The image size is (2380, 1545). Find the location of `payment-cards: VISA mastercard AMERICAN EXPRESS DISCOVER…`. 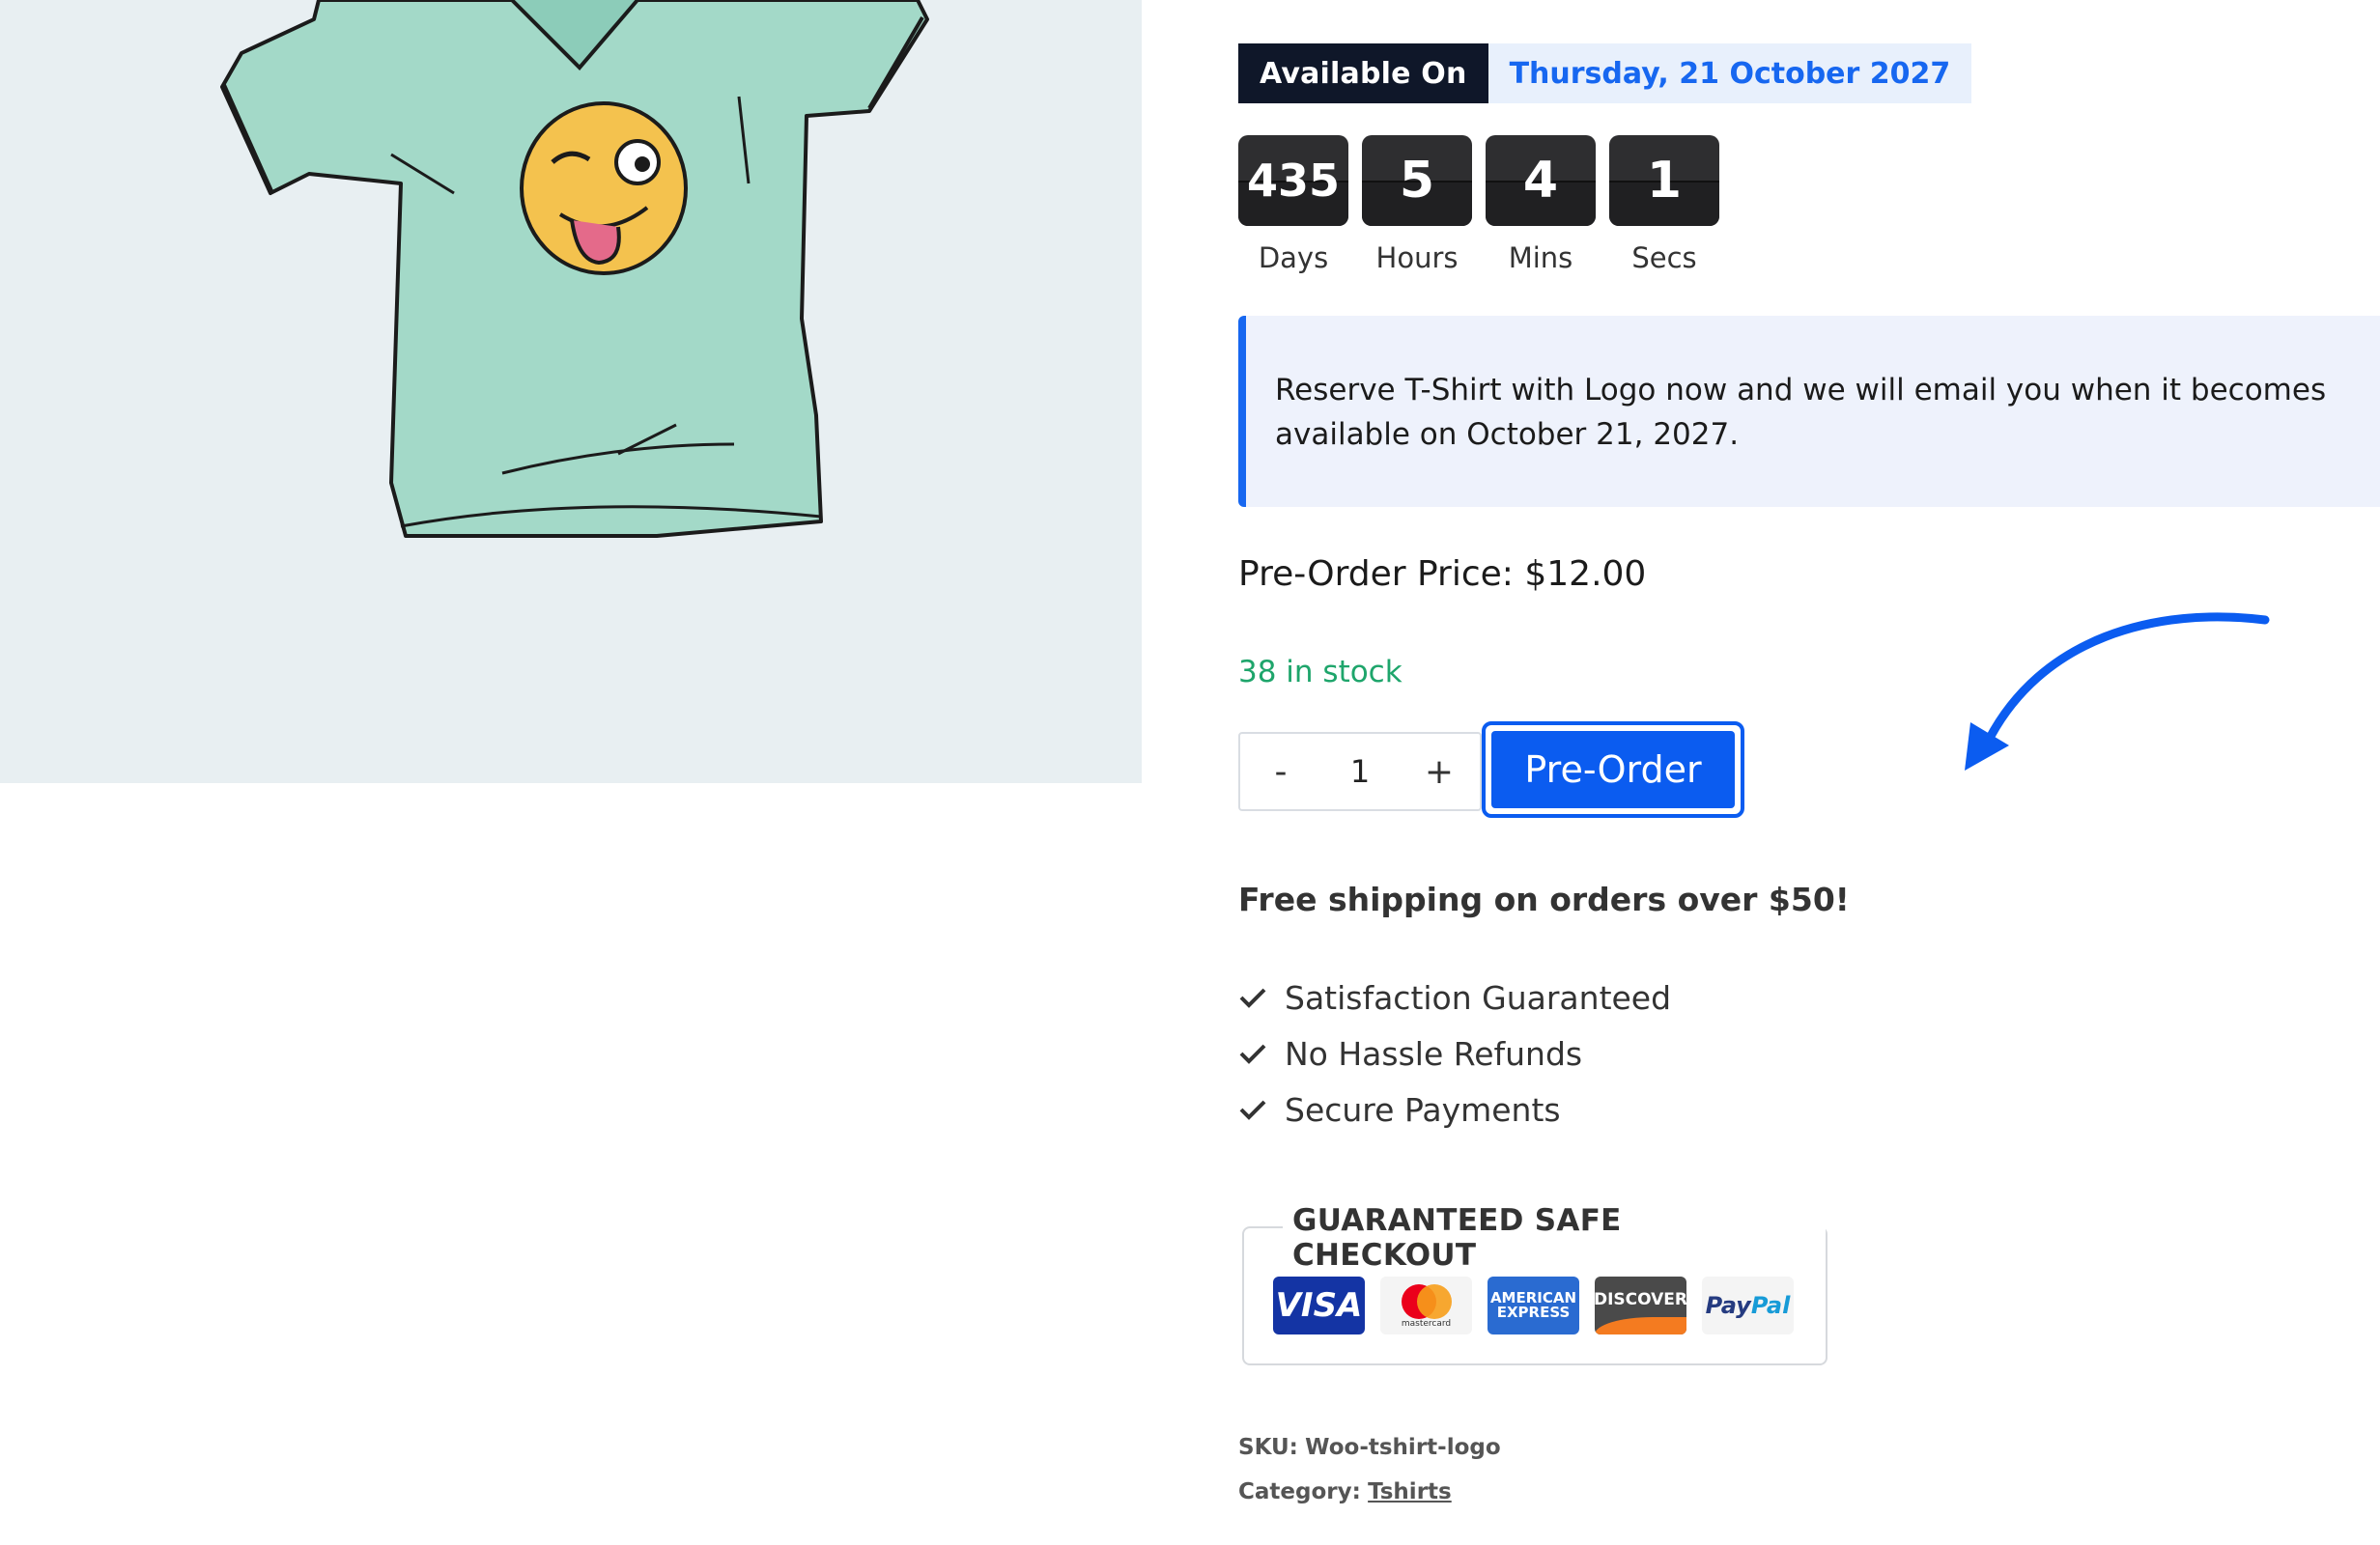

payment-cards: VISA mastercard AMERICAN EXPRESS DISCOVER… is located at coordinates (1534, 1305).